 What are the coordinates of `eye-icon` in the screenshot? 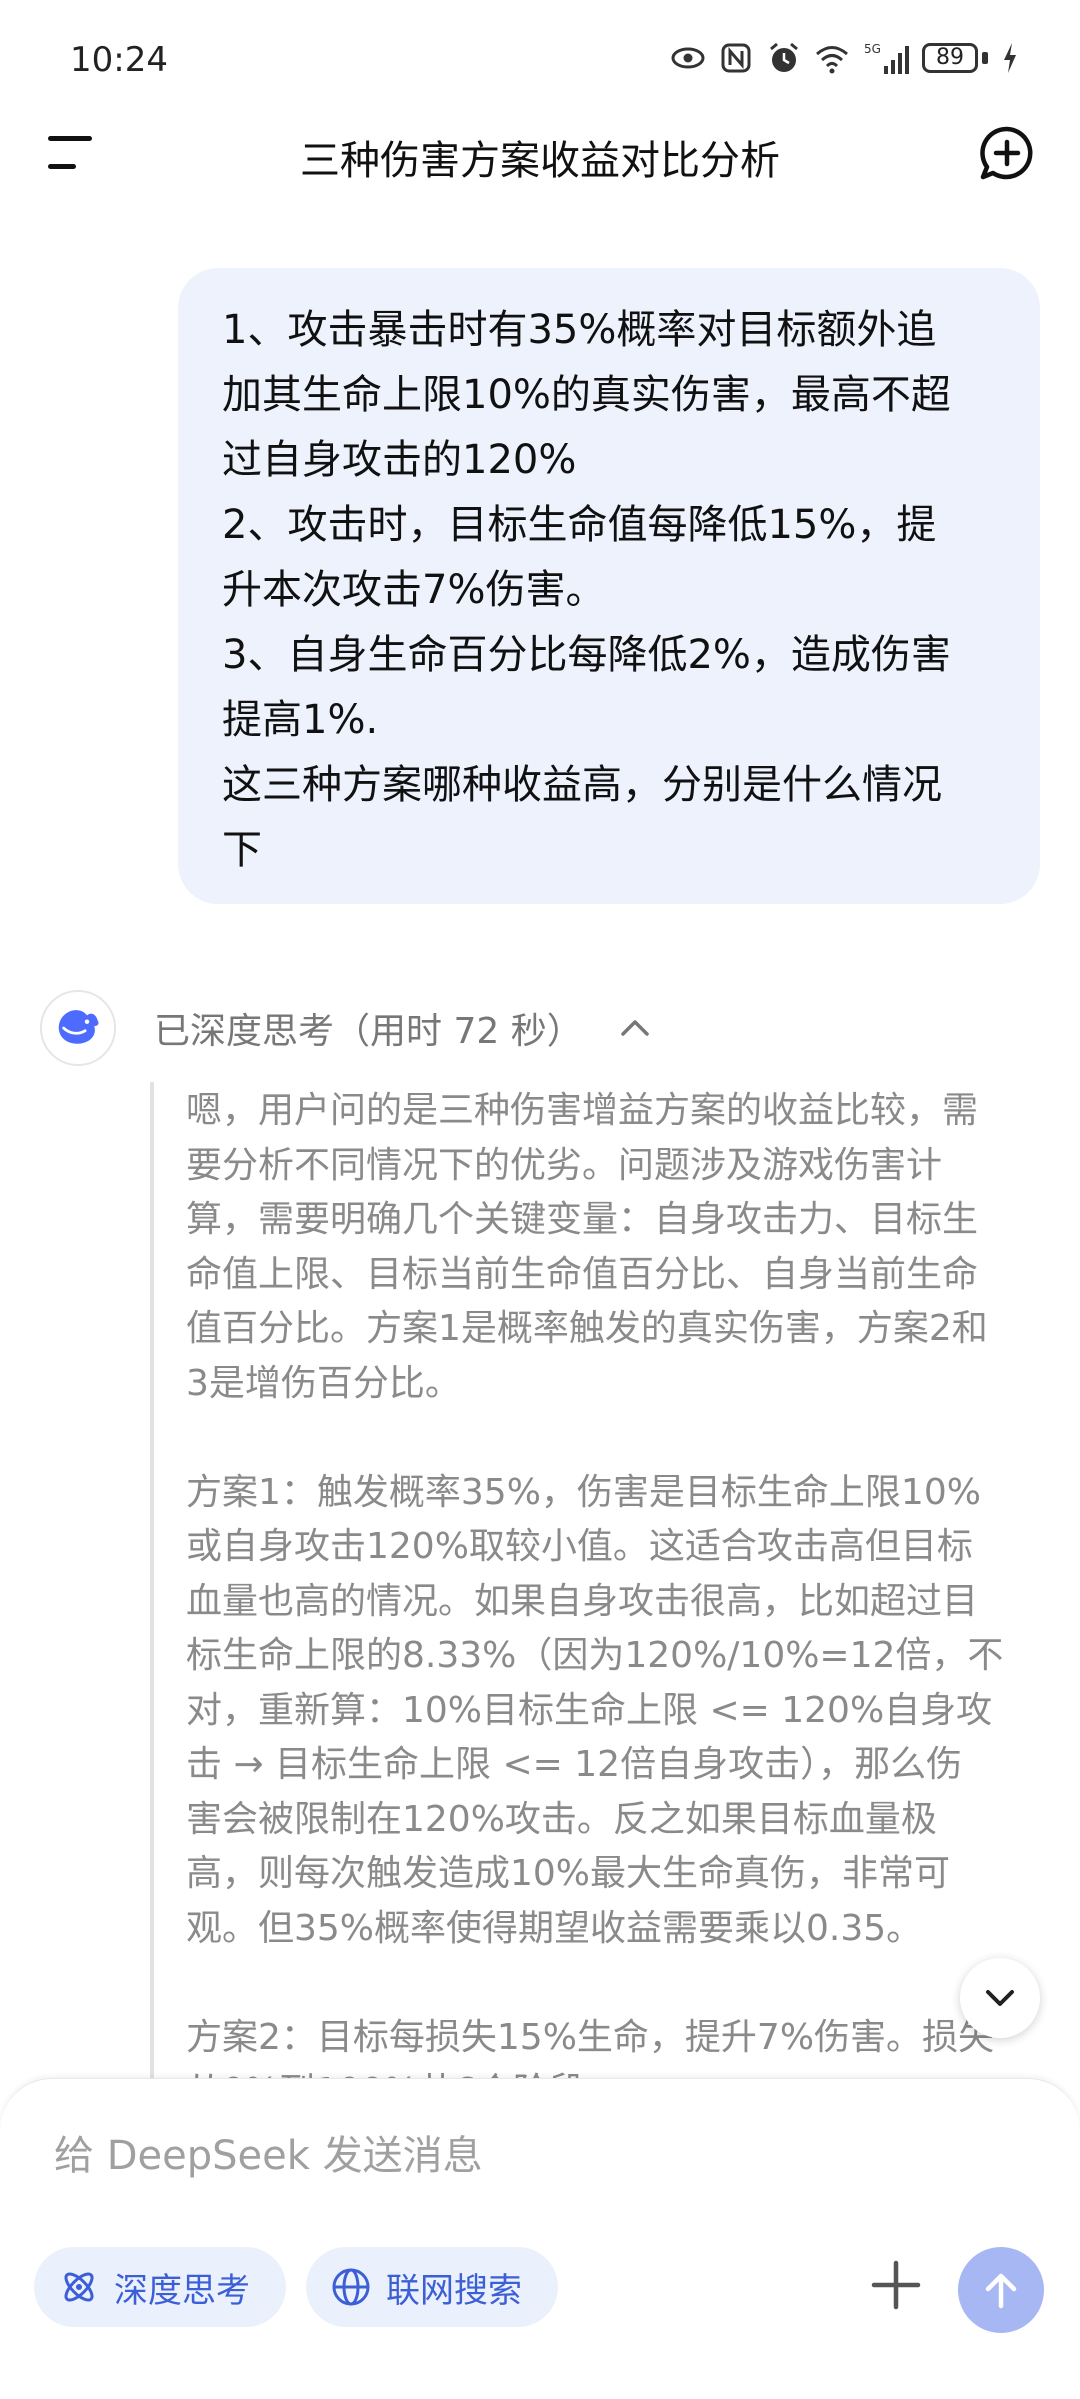 It's located at (688, 58).